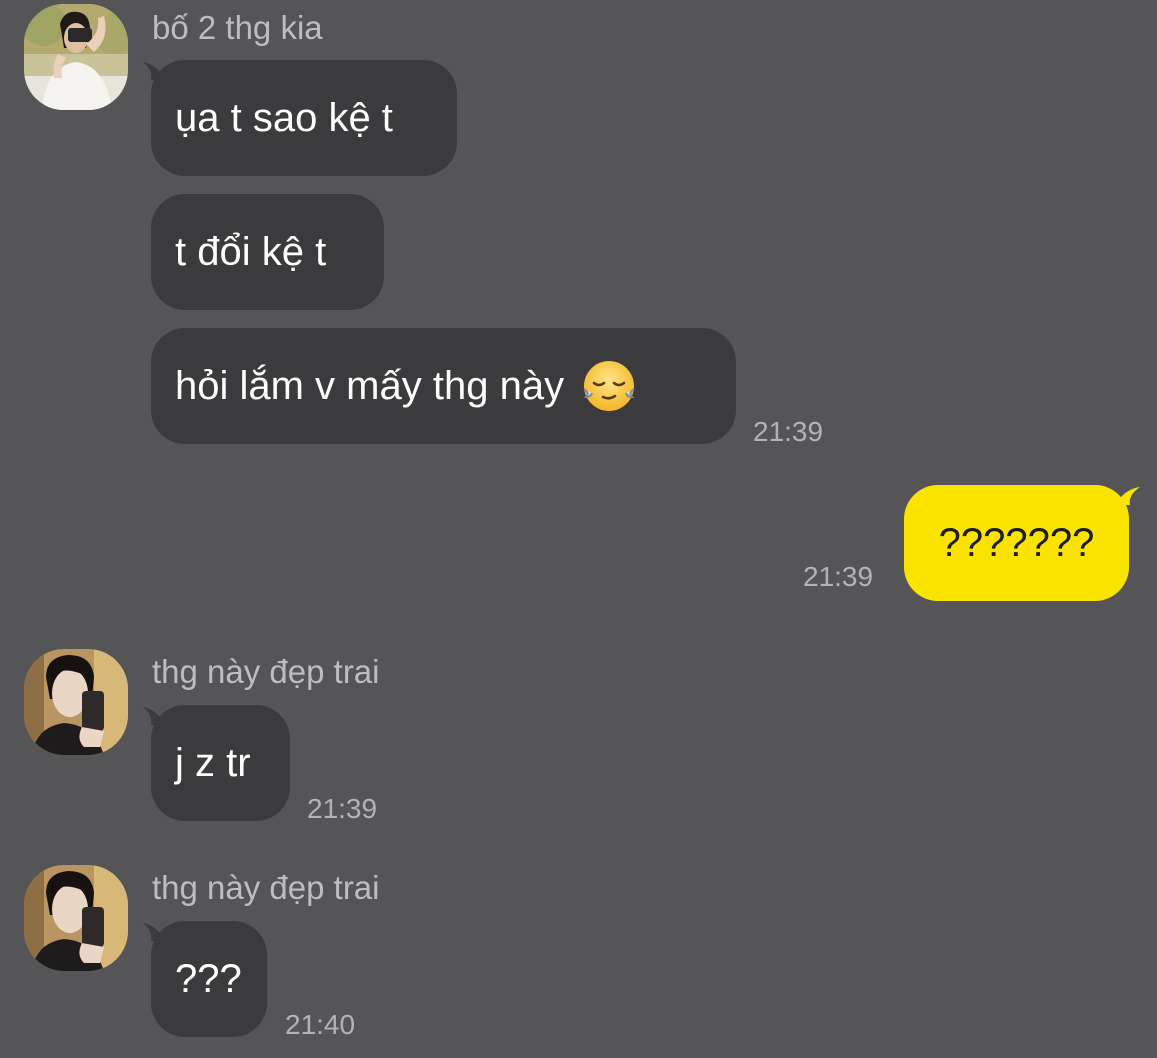  Describe the element at coordinates (237, 27) in the screenshot. I see `sender-name: bố 2 thg kia` at that location.